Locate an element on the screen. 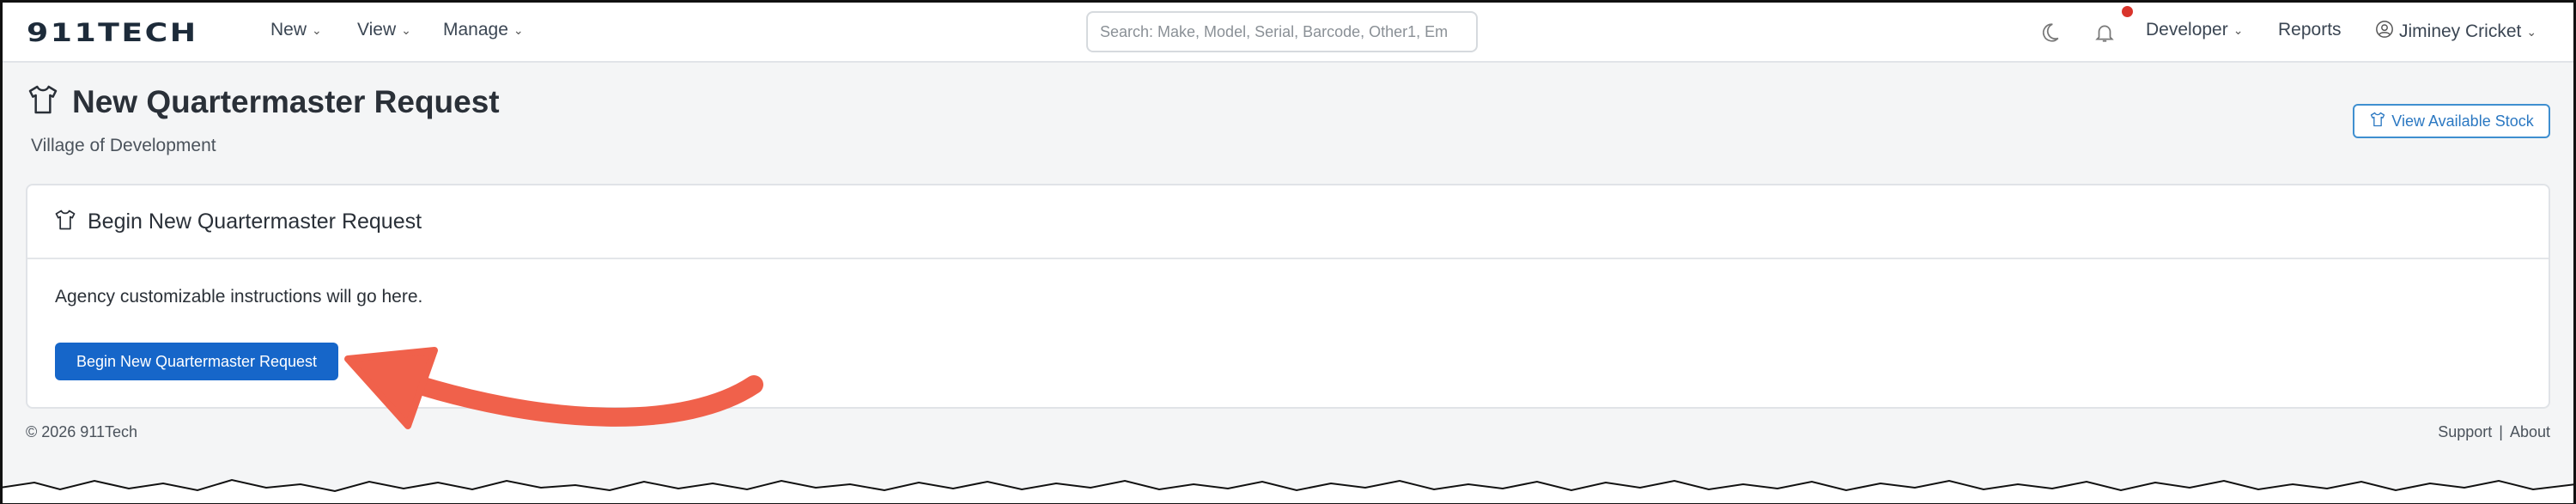  torn-edge is located at coordinates (1288, 491).